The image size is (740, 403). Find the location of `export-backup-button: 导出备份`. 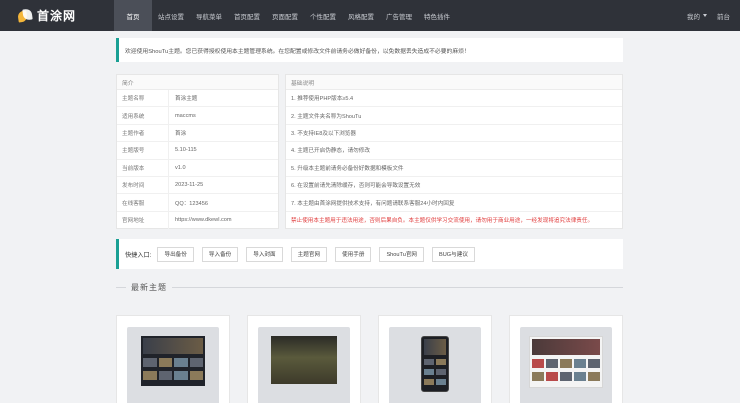

export-backup-button: 导出备份 is located at coordinates (175, 254).